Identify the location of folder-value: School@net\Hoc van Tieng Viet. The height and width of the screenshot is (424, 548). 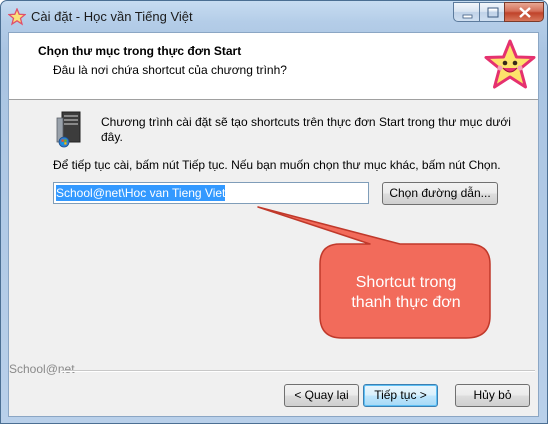
(141, 193).